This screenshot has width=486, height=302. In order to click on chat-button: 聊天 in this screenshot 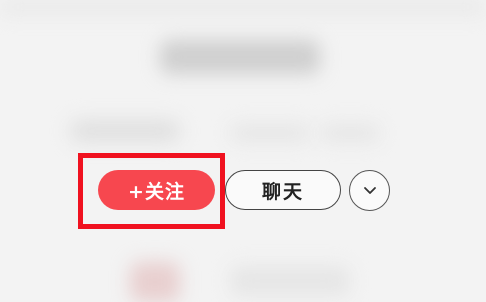, I will do `click(283, 190)`.